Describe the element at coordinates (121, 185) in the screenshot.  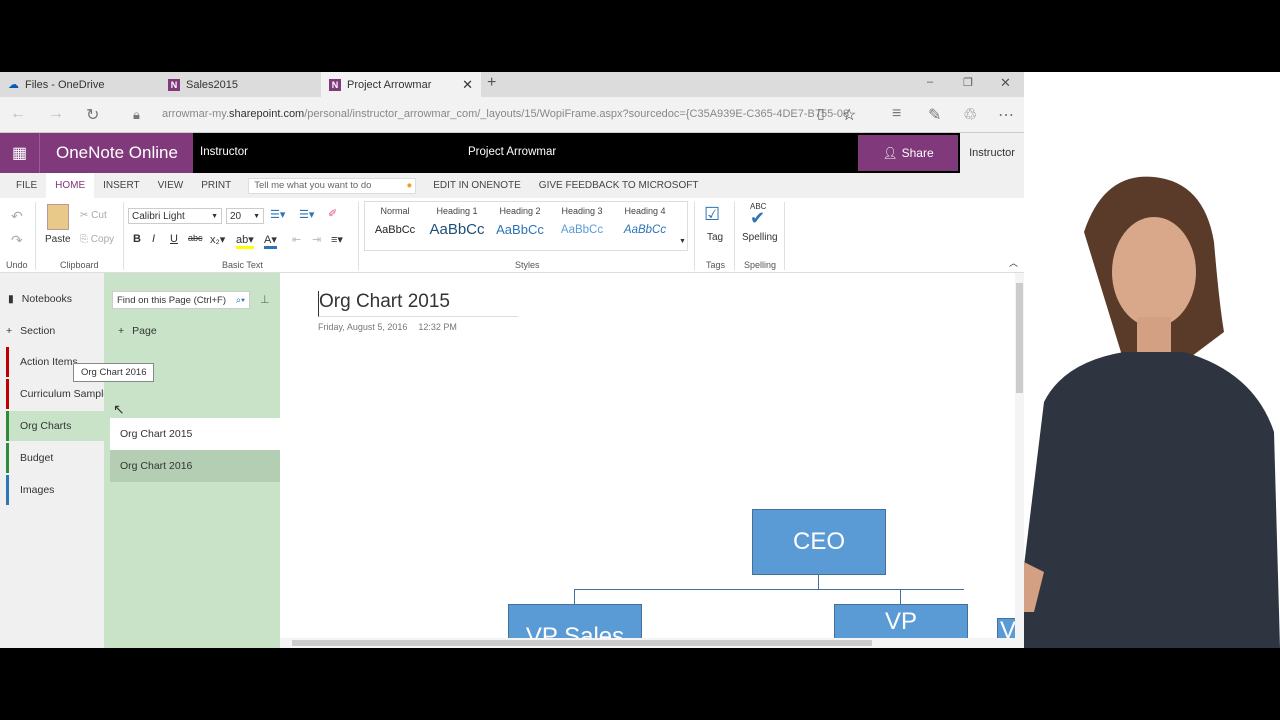
I see `tab-insert: INSERT` at that location.